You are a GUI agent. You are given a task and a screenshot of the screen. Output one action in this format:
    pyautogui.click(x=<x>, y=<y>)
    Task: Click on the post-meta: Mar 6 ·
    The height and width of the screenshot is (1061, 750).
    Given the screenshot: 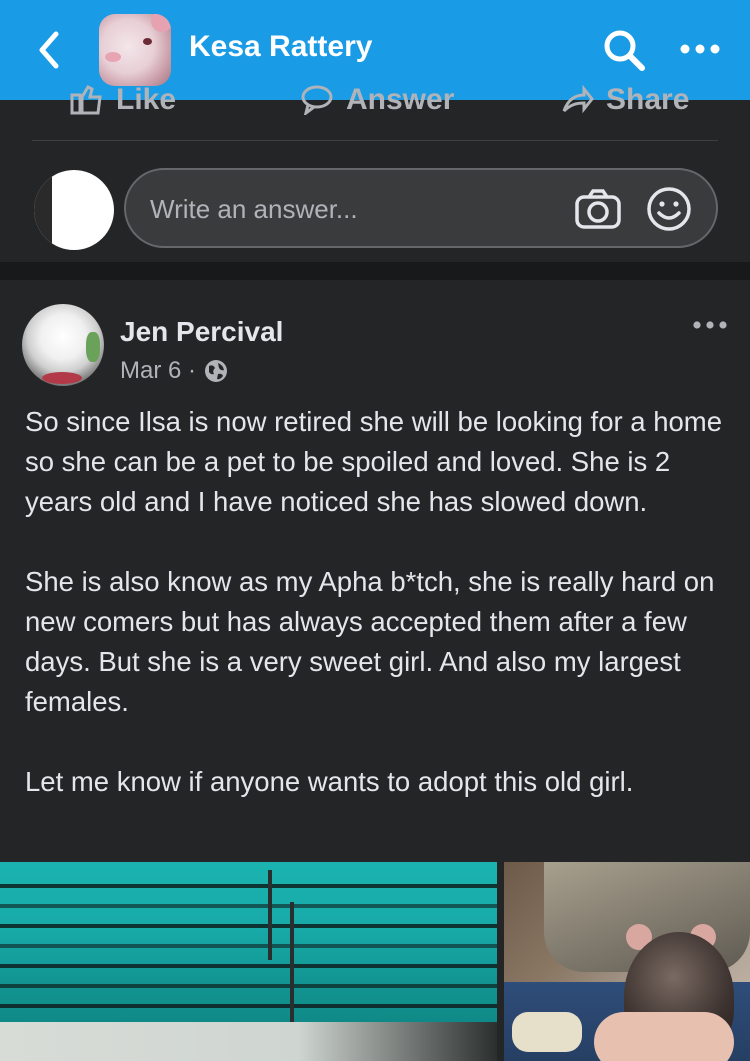 What is the action you would take?
    pyautogui.click(x=174, y=371)
    